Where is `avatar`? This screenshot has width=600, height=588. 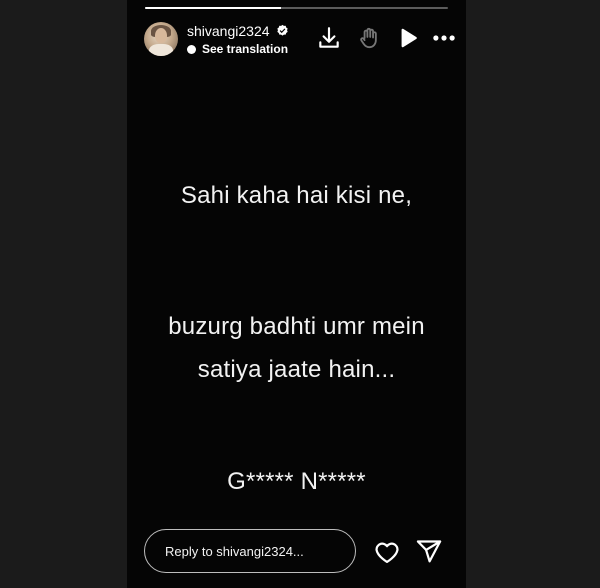 avatar is located at coordinates (161, 39).